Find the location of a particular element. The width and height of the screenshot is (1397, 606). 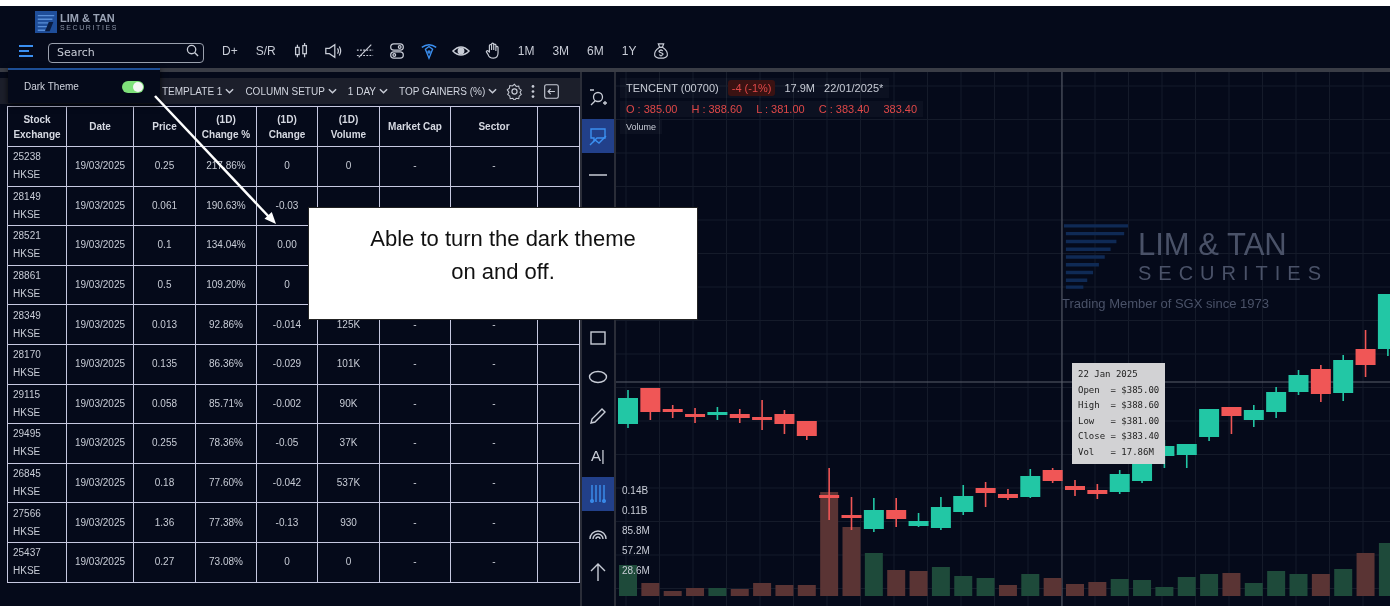

search-icon is located at coordinates (192, 50).